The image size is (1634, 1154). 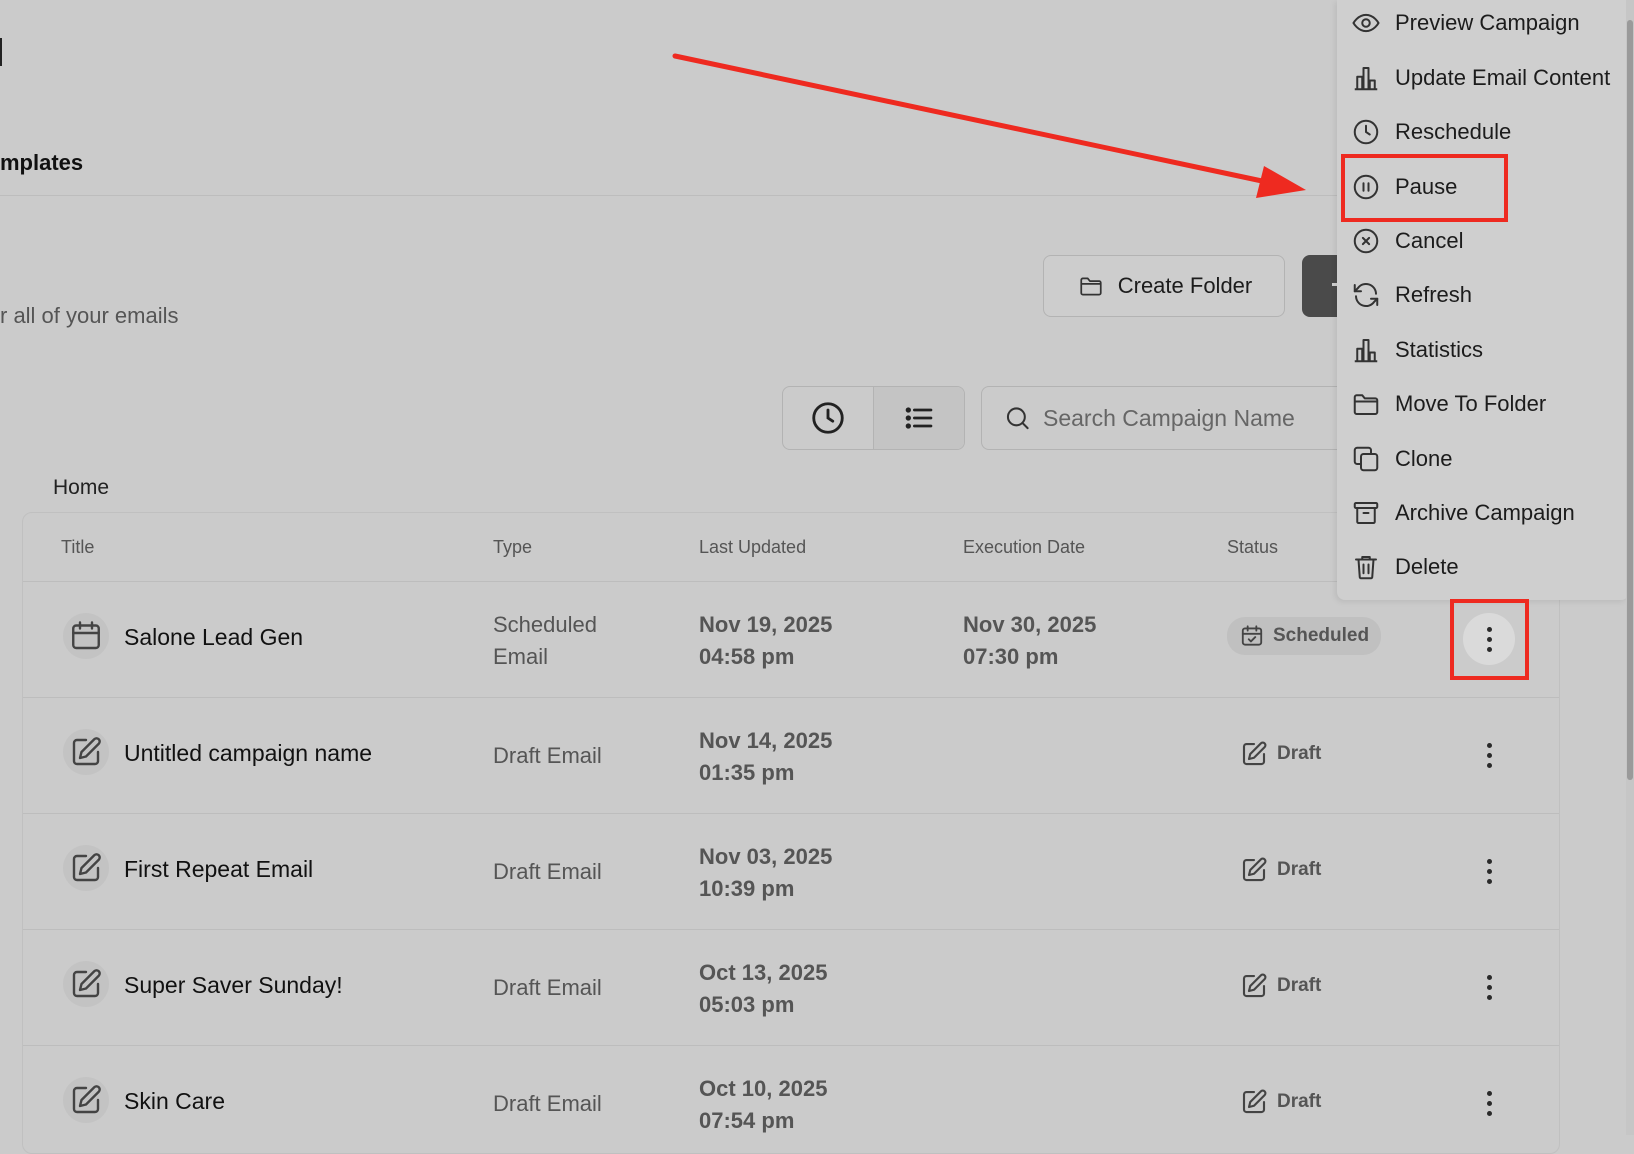 I want to click on exec-time: 07:30 pm, so click(x=1011, y=656).